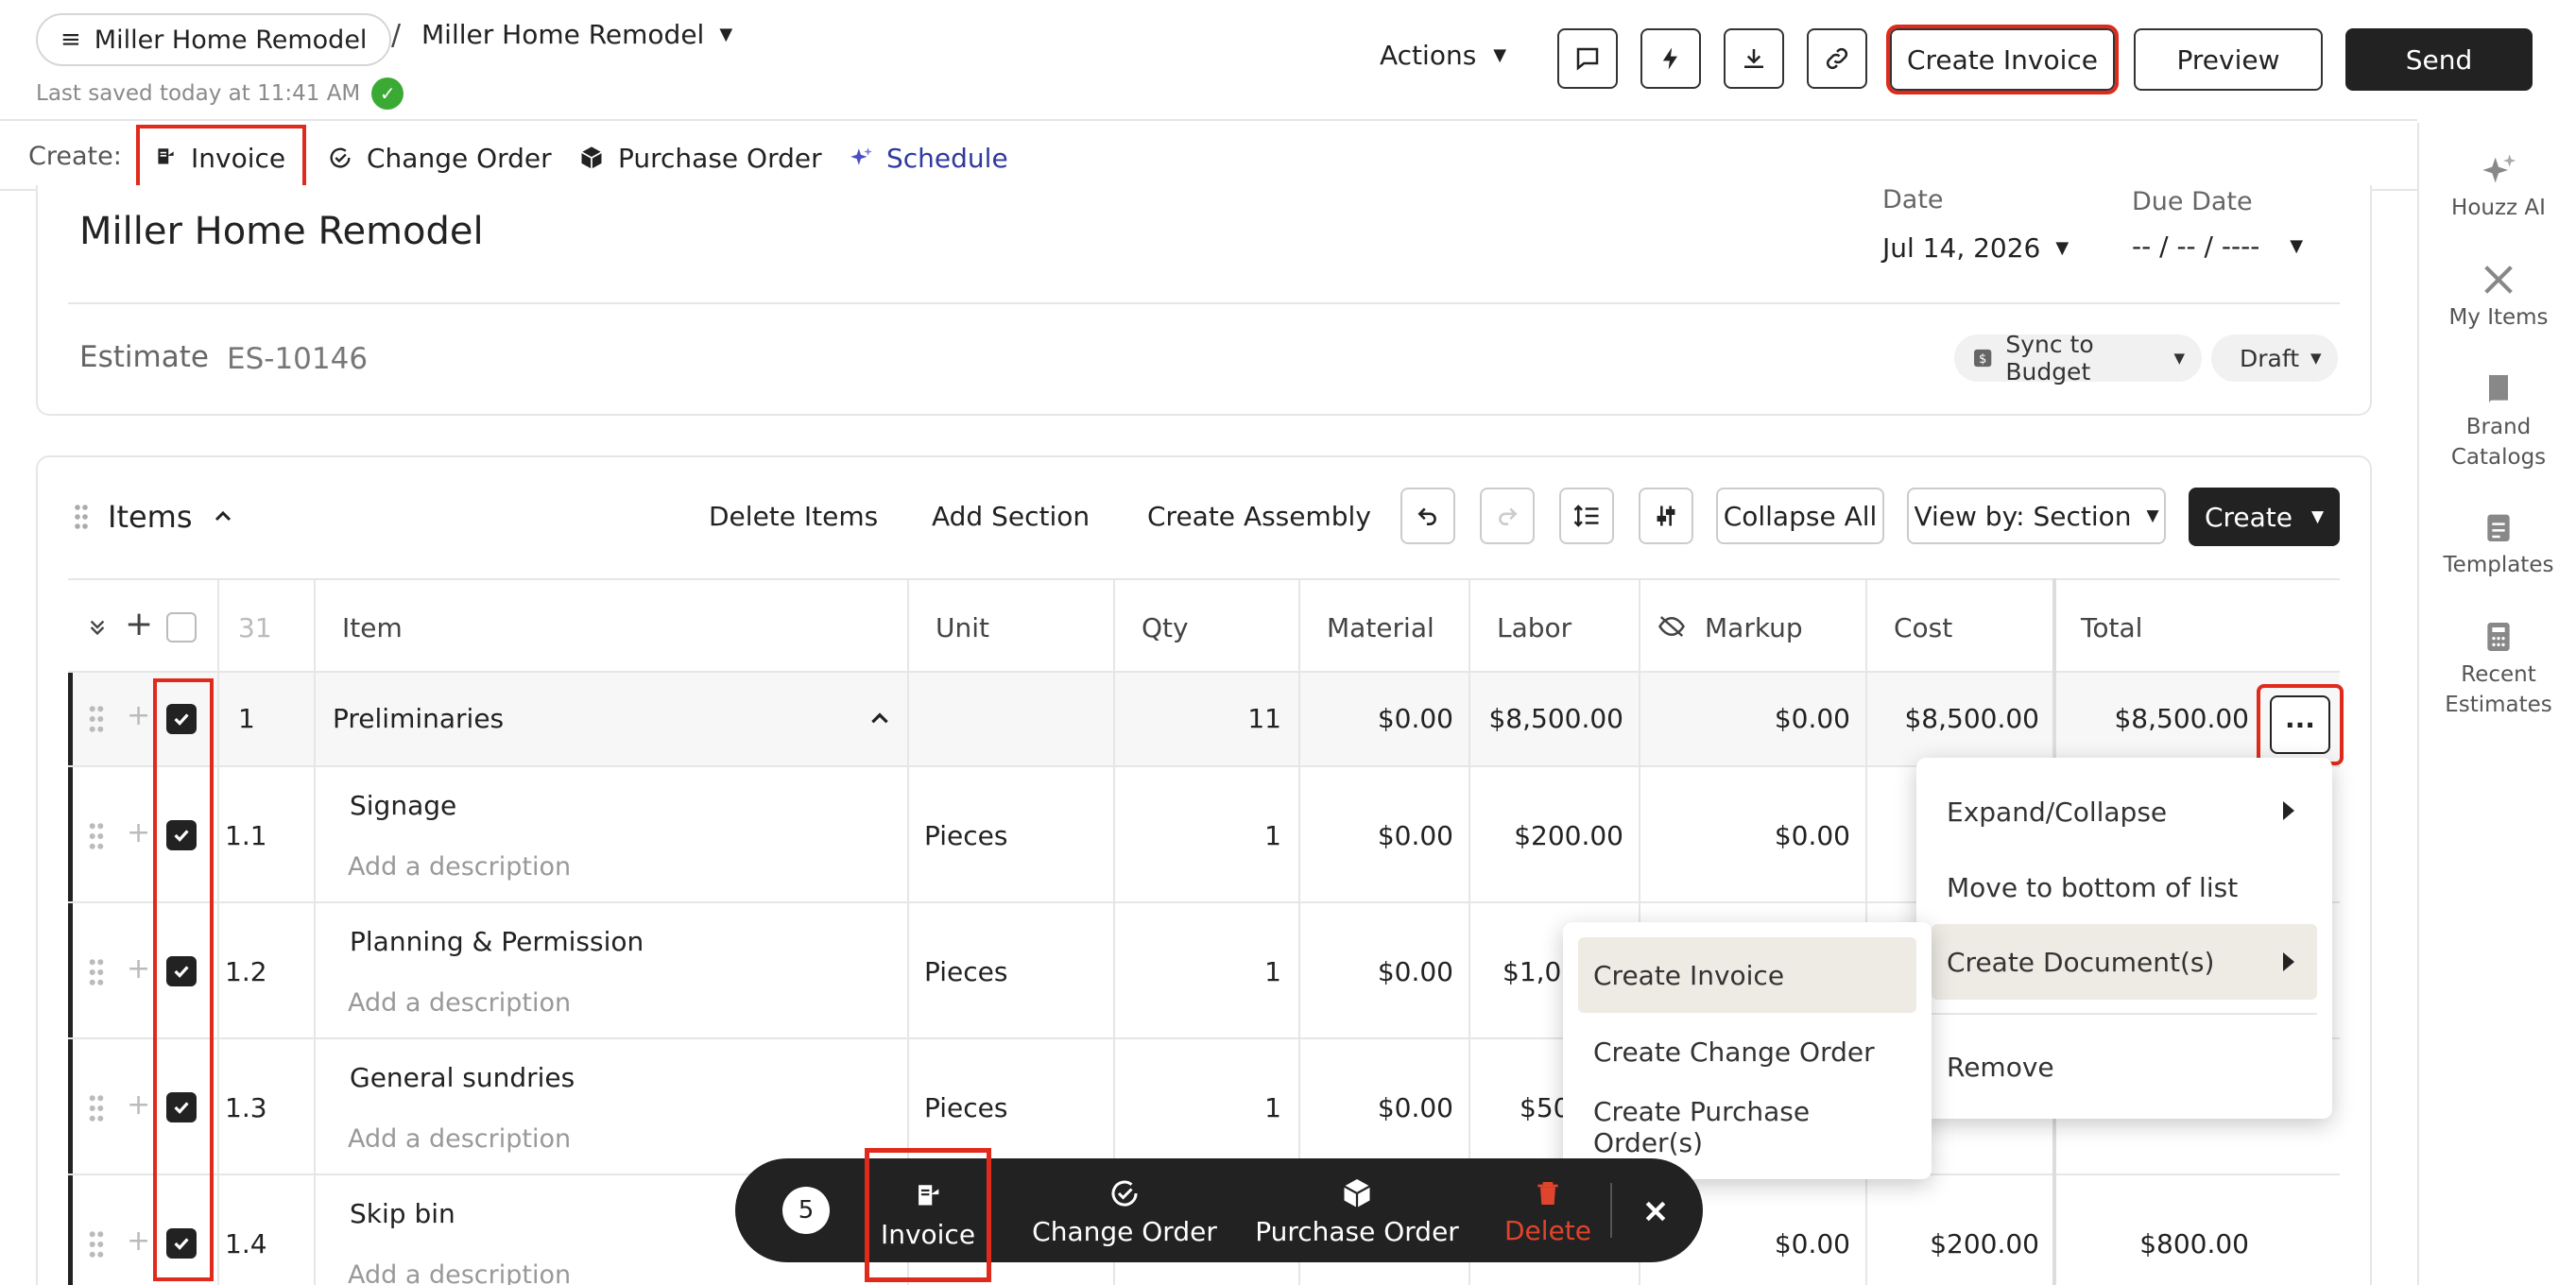 The height and width of the screenshot is (1285, 2576). What do you see at coordinates (2497, 297) in the screenshot?
I see `sidebar-item-my-items: My Items` at bounding box center [2497, 297].